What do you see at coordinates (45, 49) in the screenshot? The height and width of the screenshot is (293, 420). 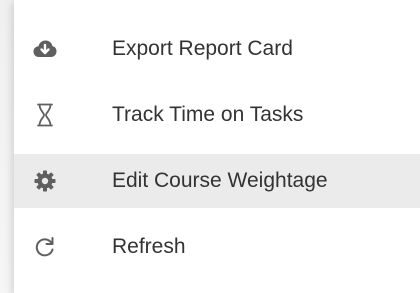 I see `cloud-download-icon` at bounding box center [45, 49].